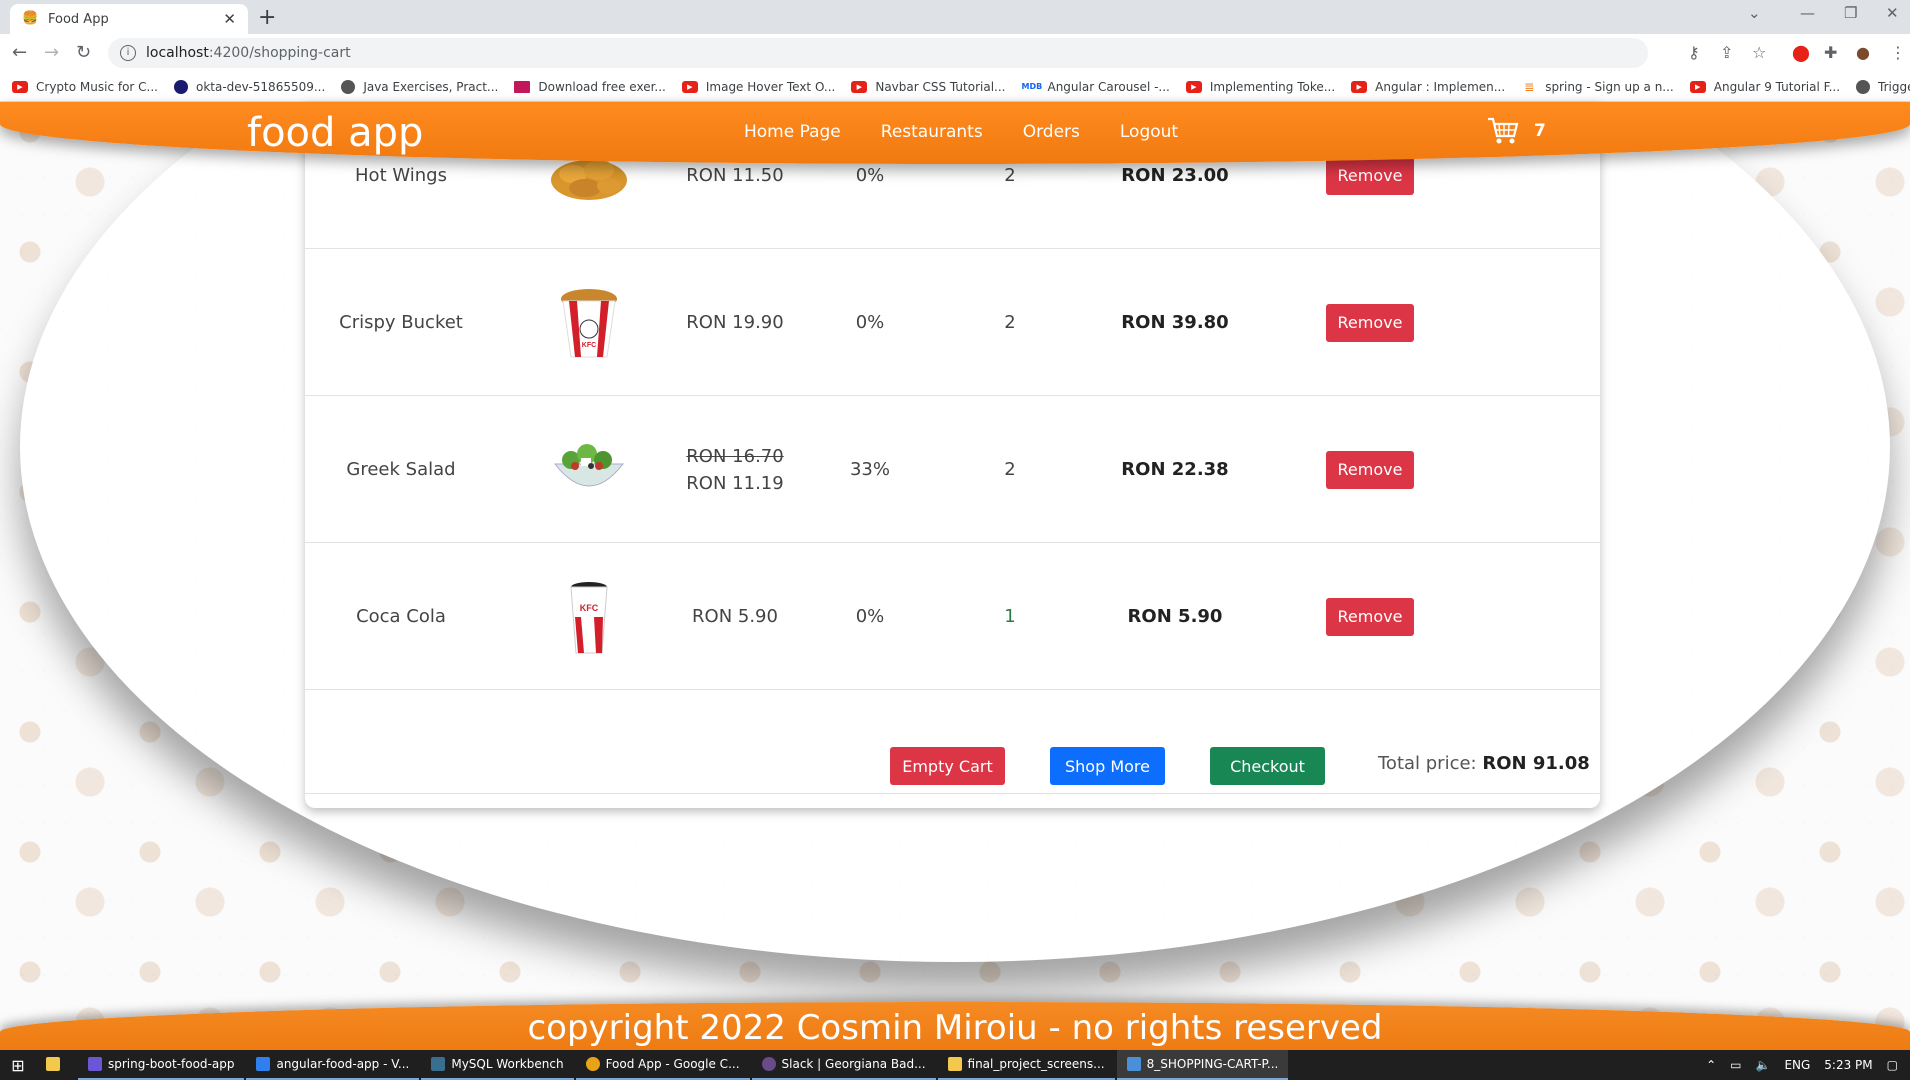  What do you see at coordinates (161, 1065) in the screenshot?
I see `taskbar-item: spring-boot-food-app` at bounding box center [161, 1065].